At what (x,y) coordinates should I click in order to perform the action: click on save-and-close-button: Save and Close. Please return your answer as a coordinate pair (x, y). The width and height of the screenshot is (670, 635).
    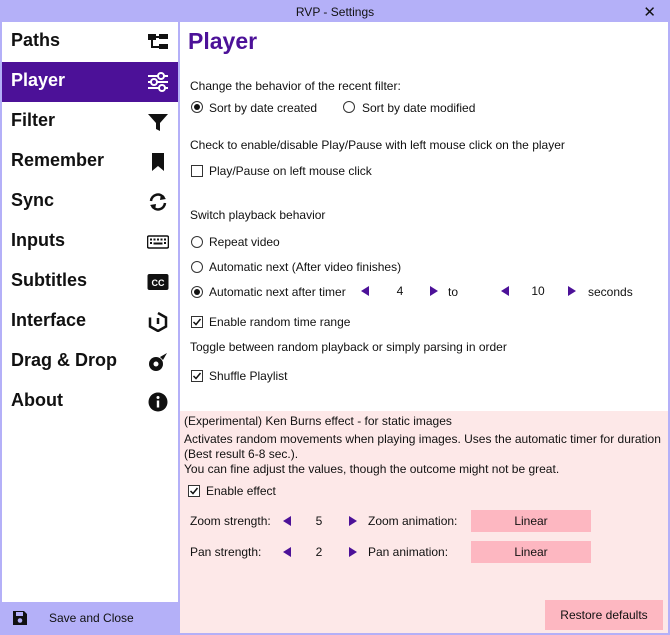
    Looking at the image, I should click on (90, 617).